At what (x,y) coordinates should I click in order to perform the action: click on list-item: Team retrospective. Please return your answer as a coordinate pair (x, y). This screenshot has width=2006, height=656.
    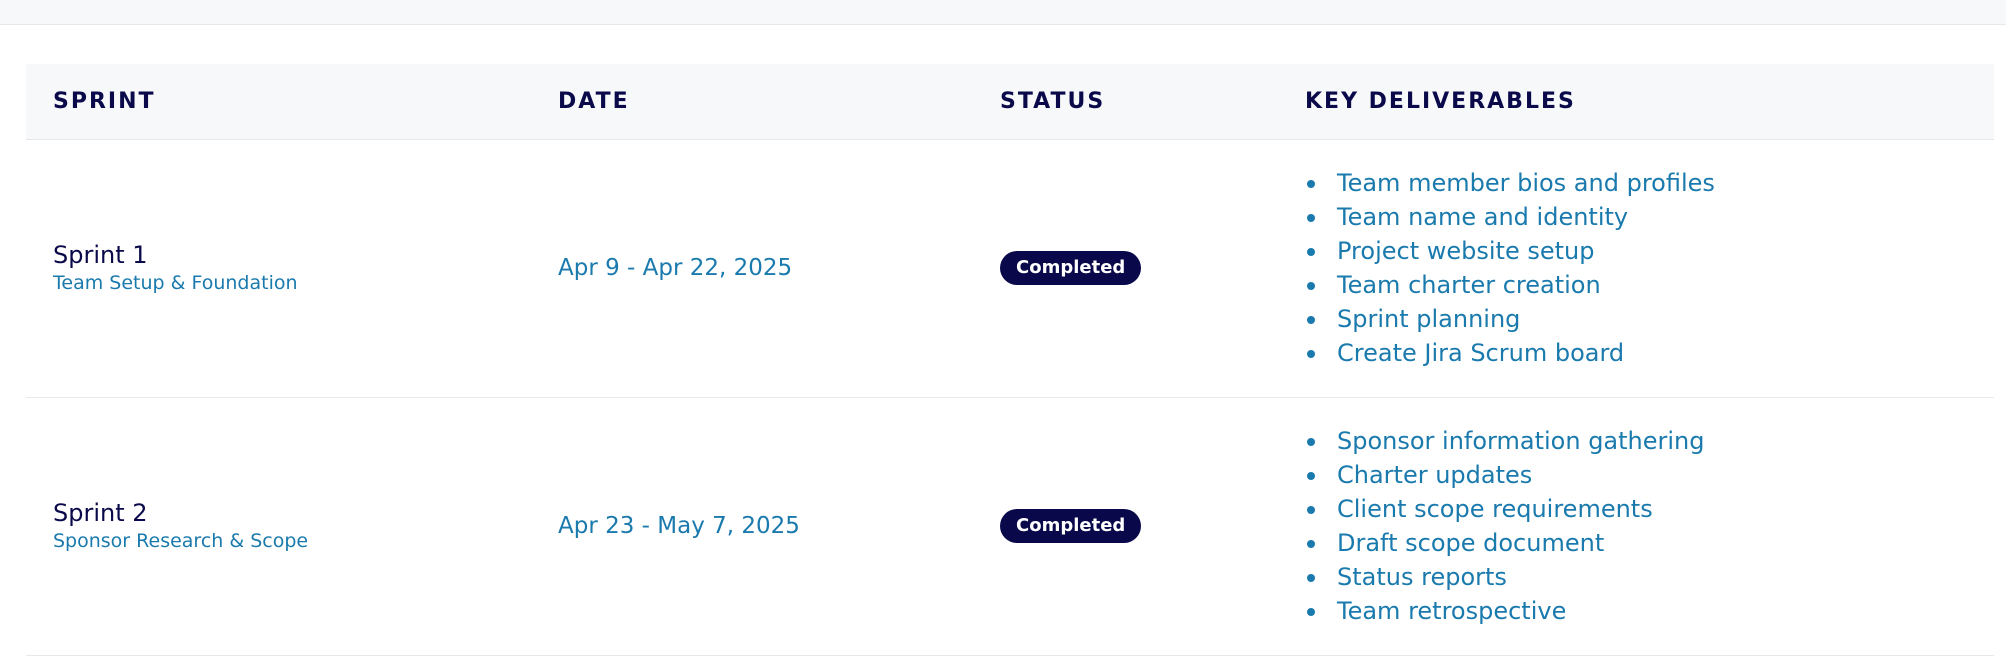
    Looking at the image, I should click on (1650, 611).